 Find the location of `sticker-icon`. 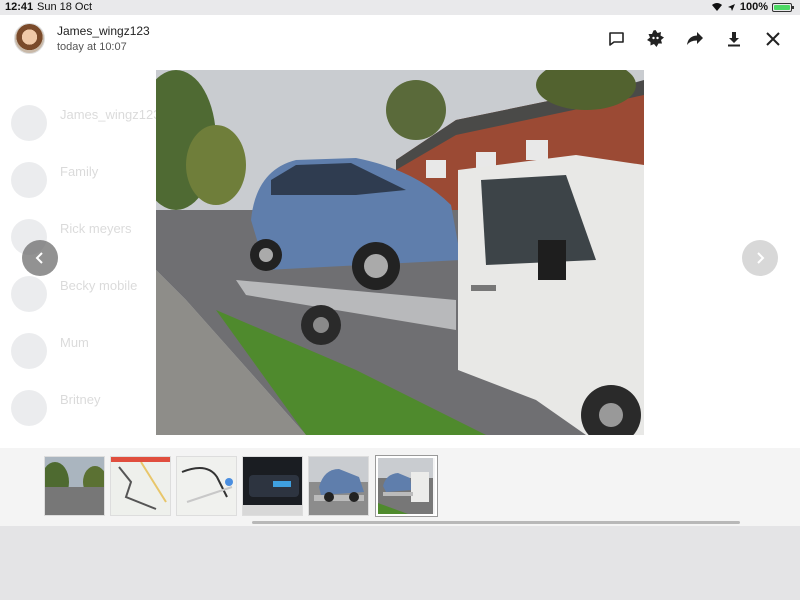

sticker-icon is located at coordinates (655, 38).